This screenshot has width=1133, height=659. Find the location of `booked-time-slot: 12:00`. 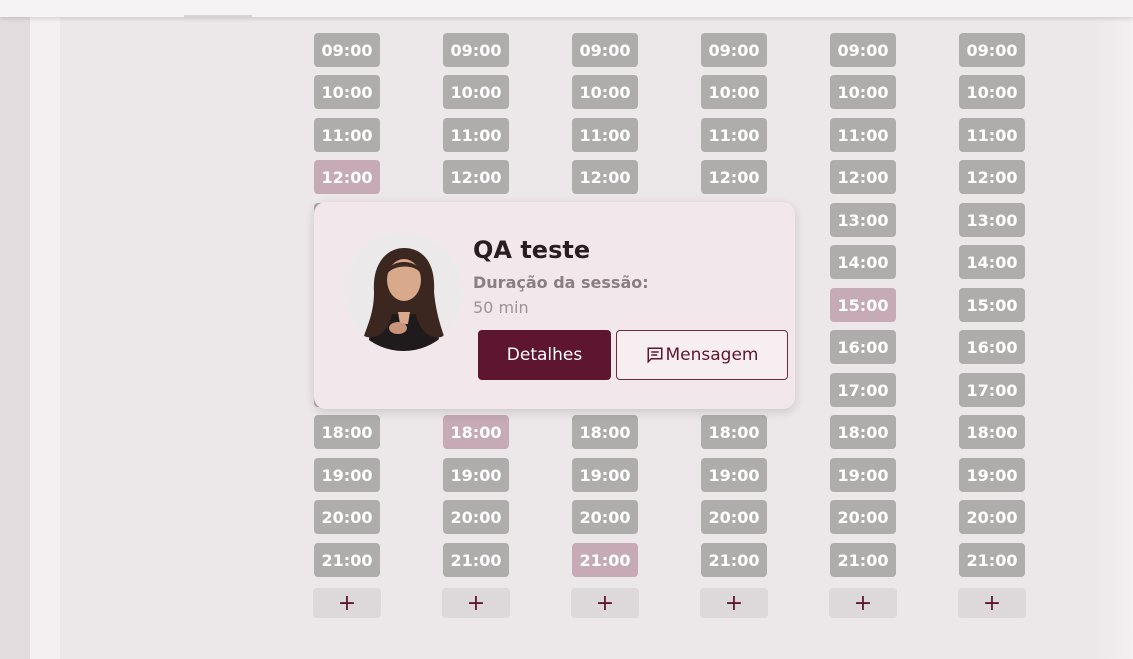

booked-time-slot: 12:00 is located at coordinates (347, 177).